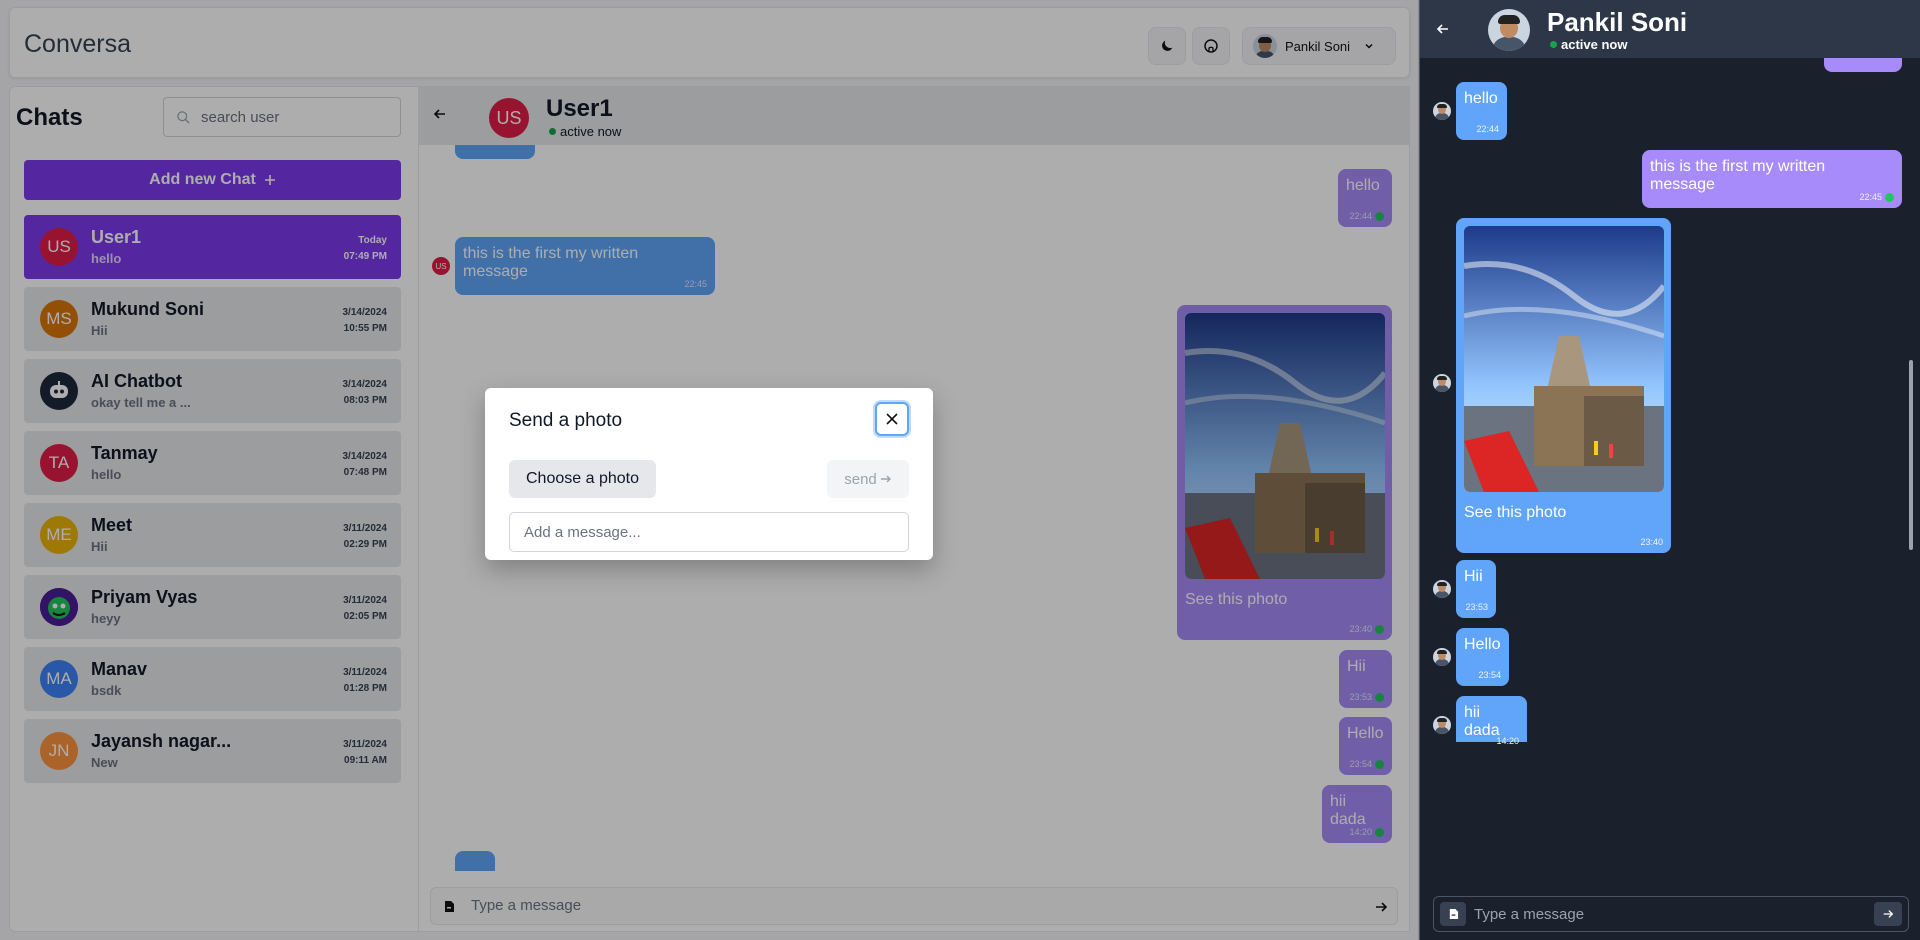 This screenshot has width=1920, height=940. I want to click on close-icon, so click(892, 419).